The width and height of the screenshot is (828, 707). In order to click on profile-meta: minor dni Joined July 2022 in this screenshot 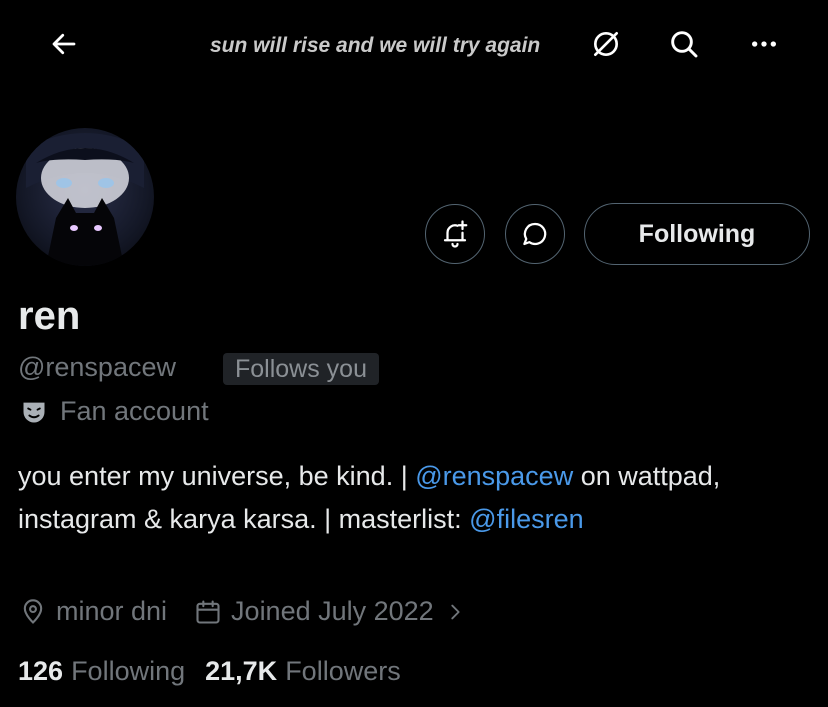, I will do `click(248, 611)`.